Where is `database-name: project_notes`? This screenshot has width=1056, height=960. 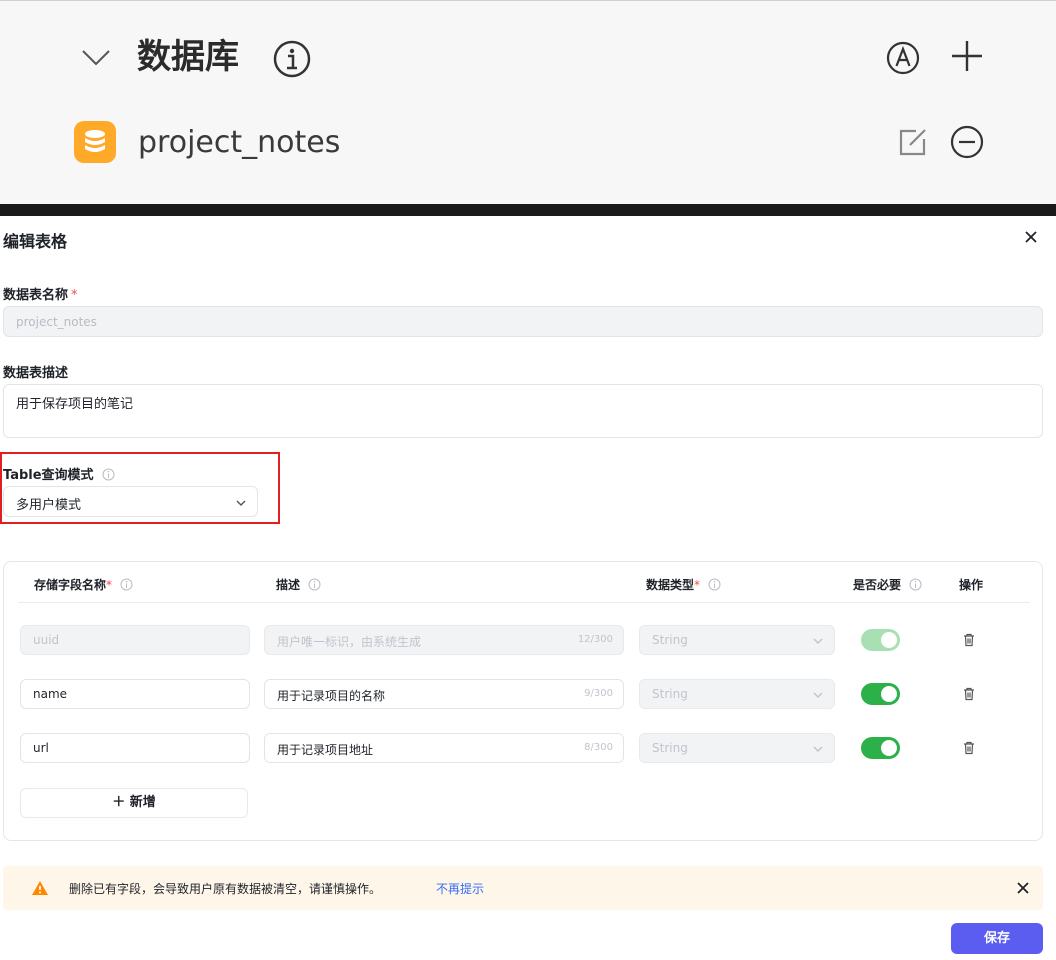 database-name: project_notes is located at coordinates (239, 142).